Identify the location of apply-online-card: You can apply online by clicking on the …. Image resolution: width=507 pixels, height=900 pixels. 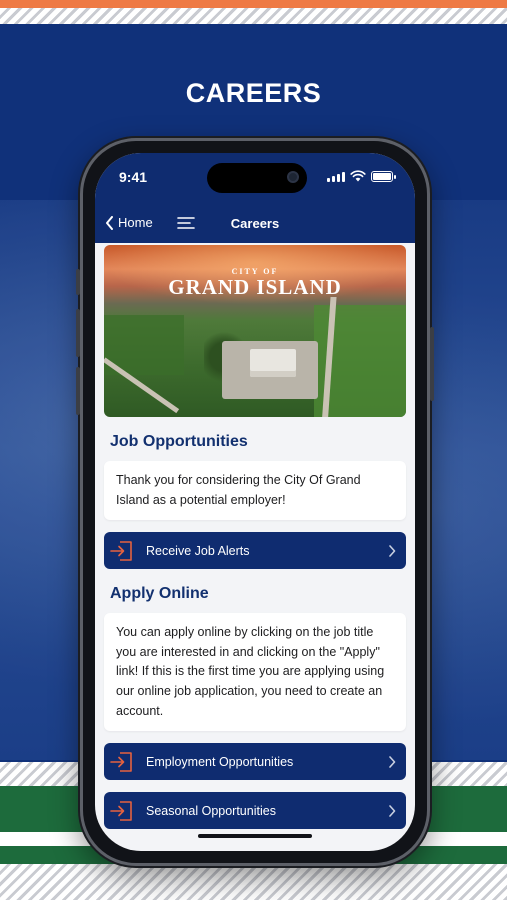
(255, 672).